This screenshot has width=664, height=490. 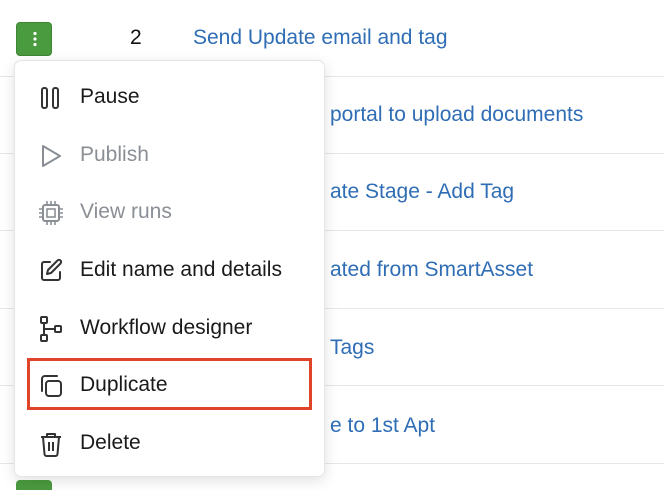 I want to click on more-vertical-icon, so click(x=35, y=39).